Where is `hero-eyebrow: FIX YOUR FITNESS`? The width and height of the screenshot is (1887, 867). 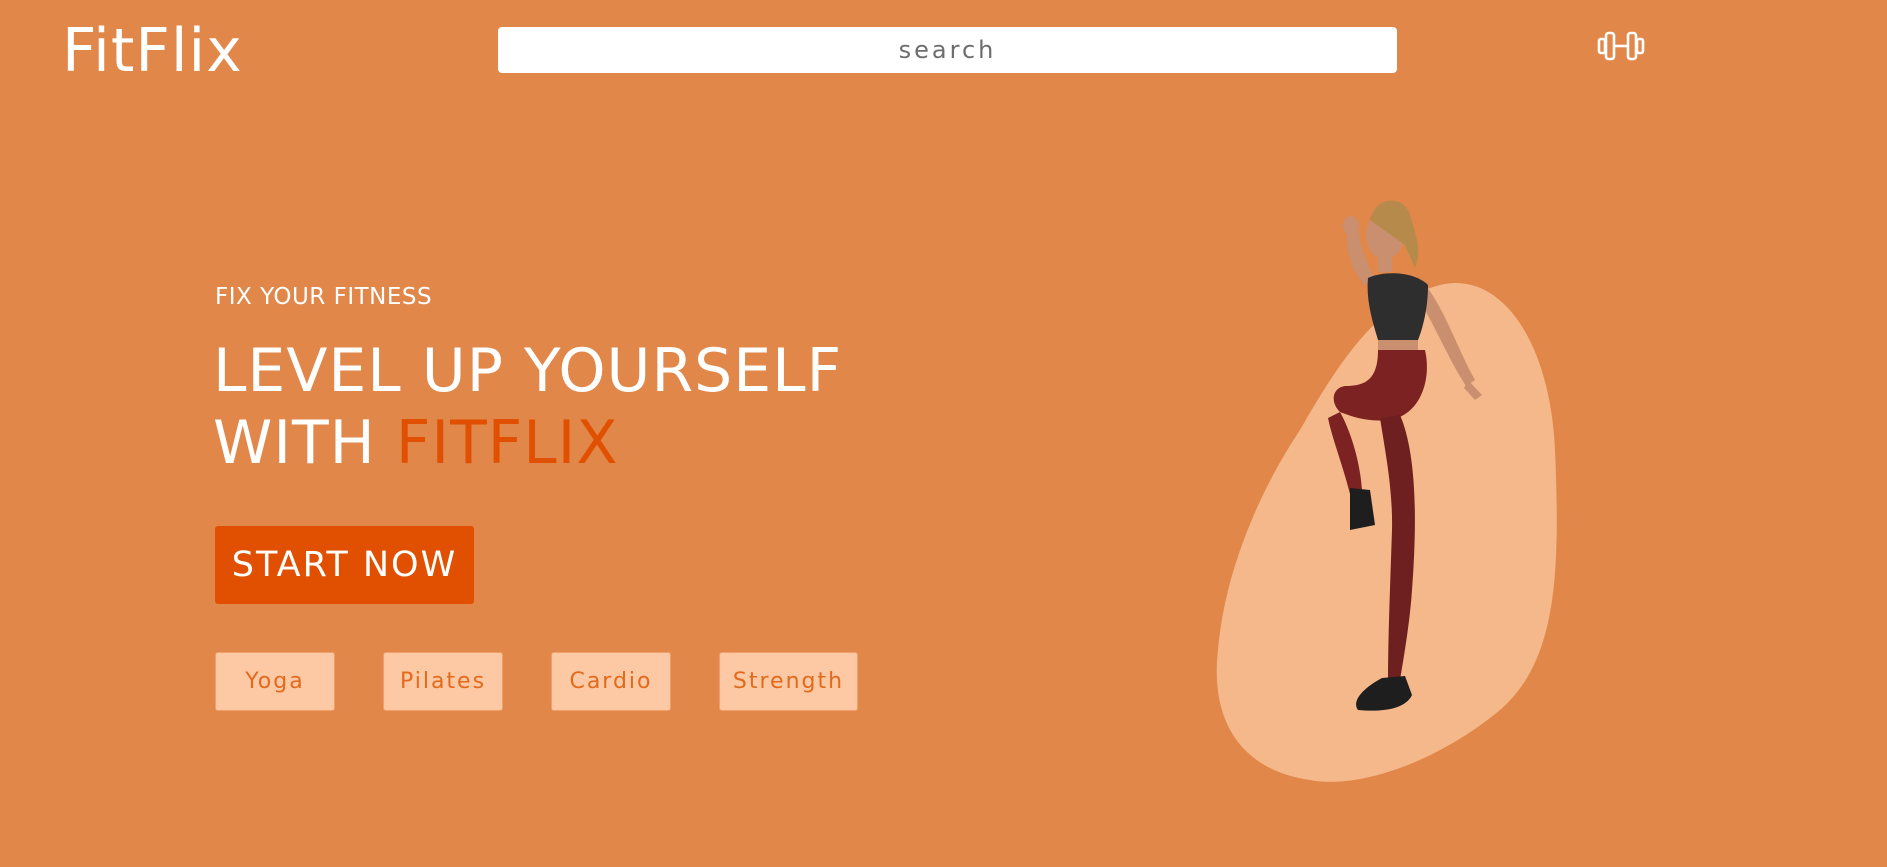
hero-eyebrow: FIX YOUR FITNESS is located at coordinates (324, 297).